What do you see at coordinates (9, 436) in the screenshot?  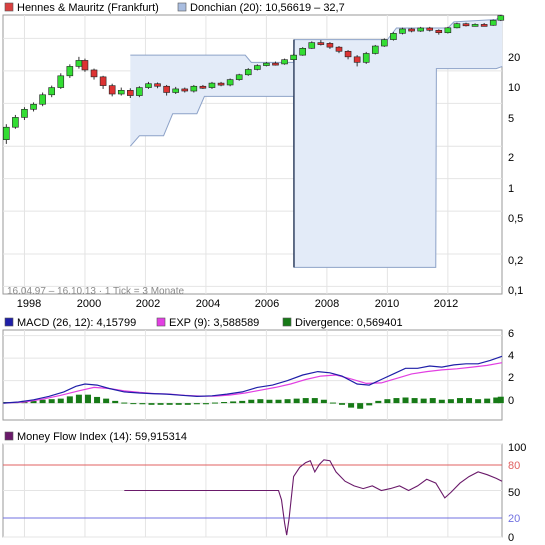 I see `legend-swatch-mfi` at bounding box center [9, 436].